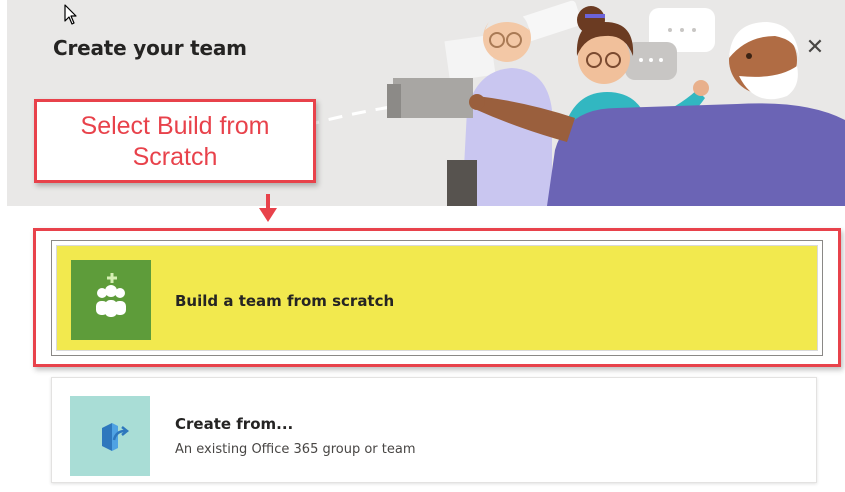 This screenshot has height=492, width=845. I want to click on mouse-cursor-icon, so click(70, 14).